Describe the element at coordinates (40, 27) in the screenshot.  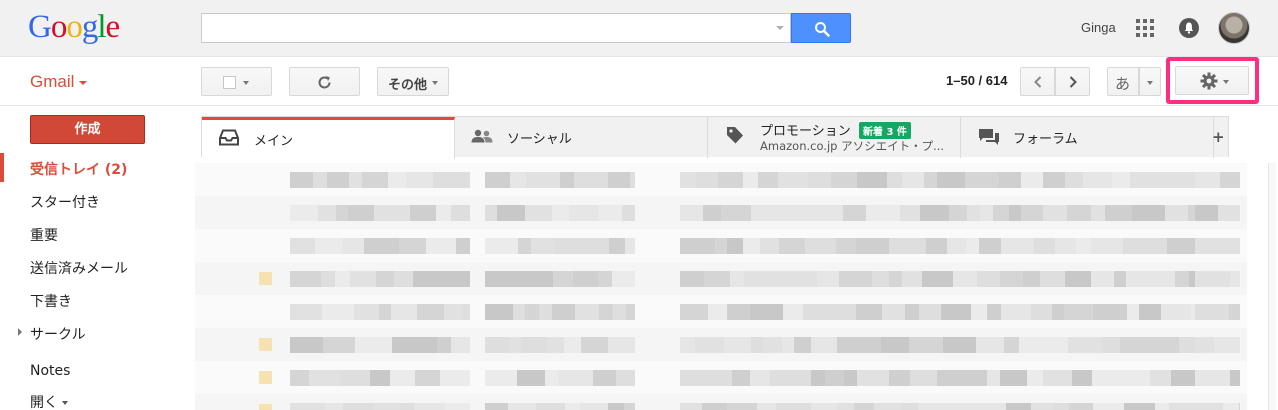
I see `logo-letter: G` at that location.